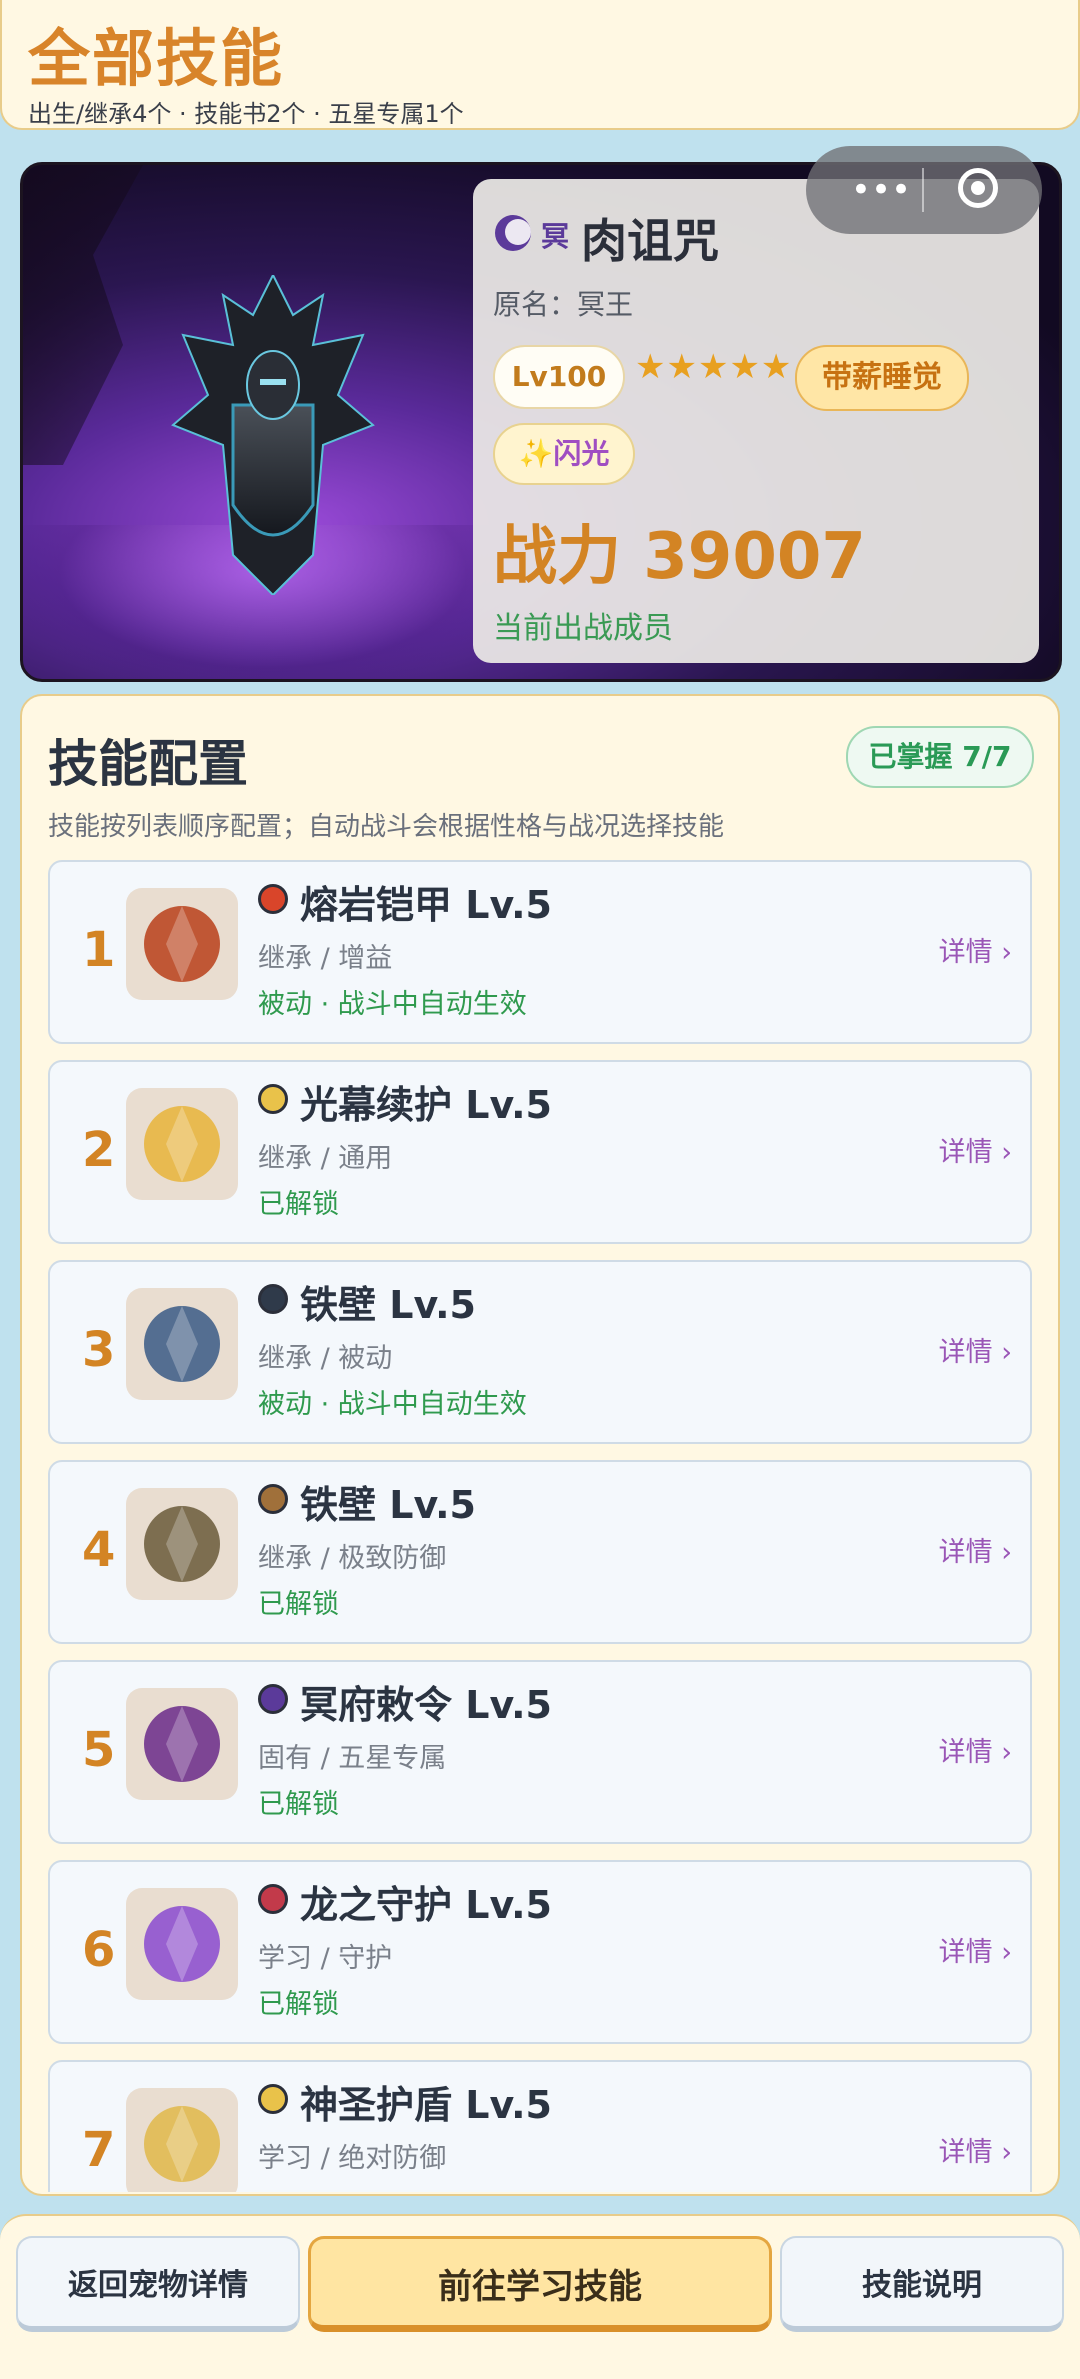 This screenshot has height=2379, width=1080. Describe the element at coordinates (540, 1952) in the screenshot. I see `skill-row: 6 龙之守护 Lv.5 学习 / 守护 已解锁 详情 ›` at that location.